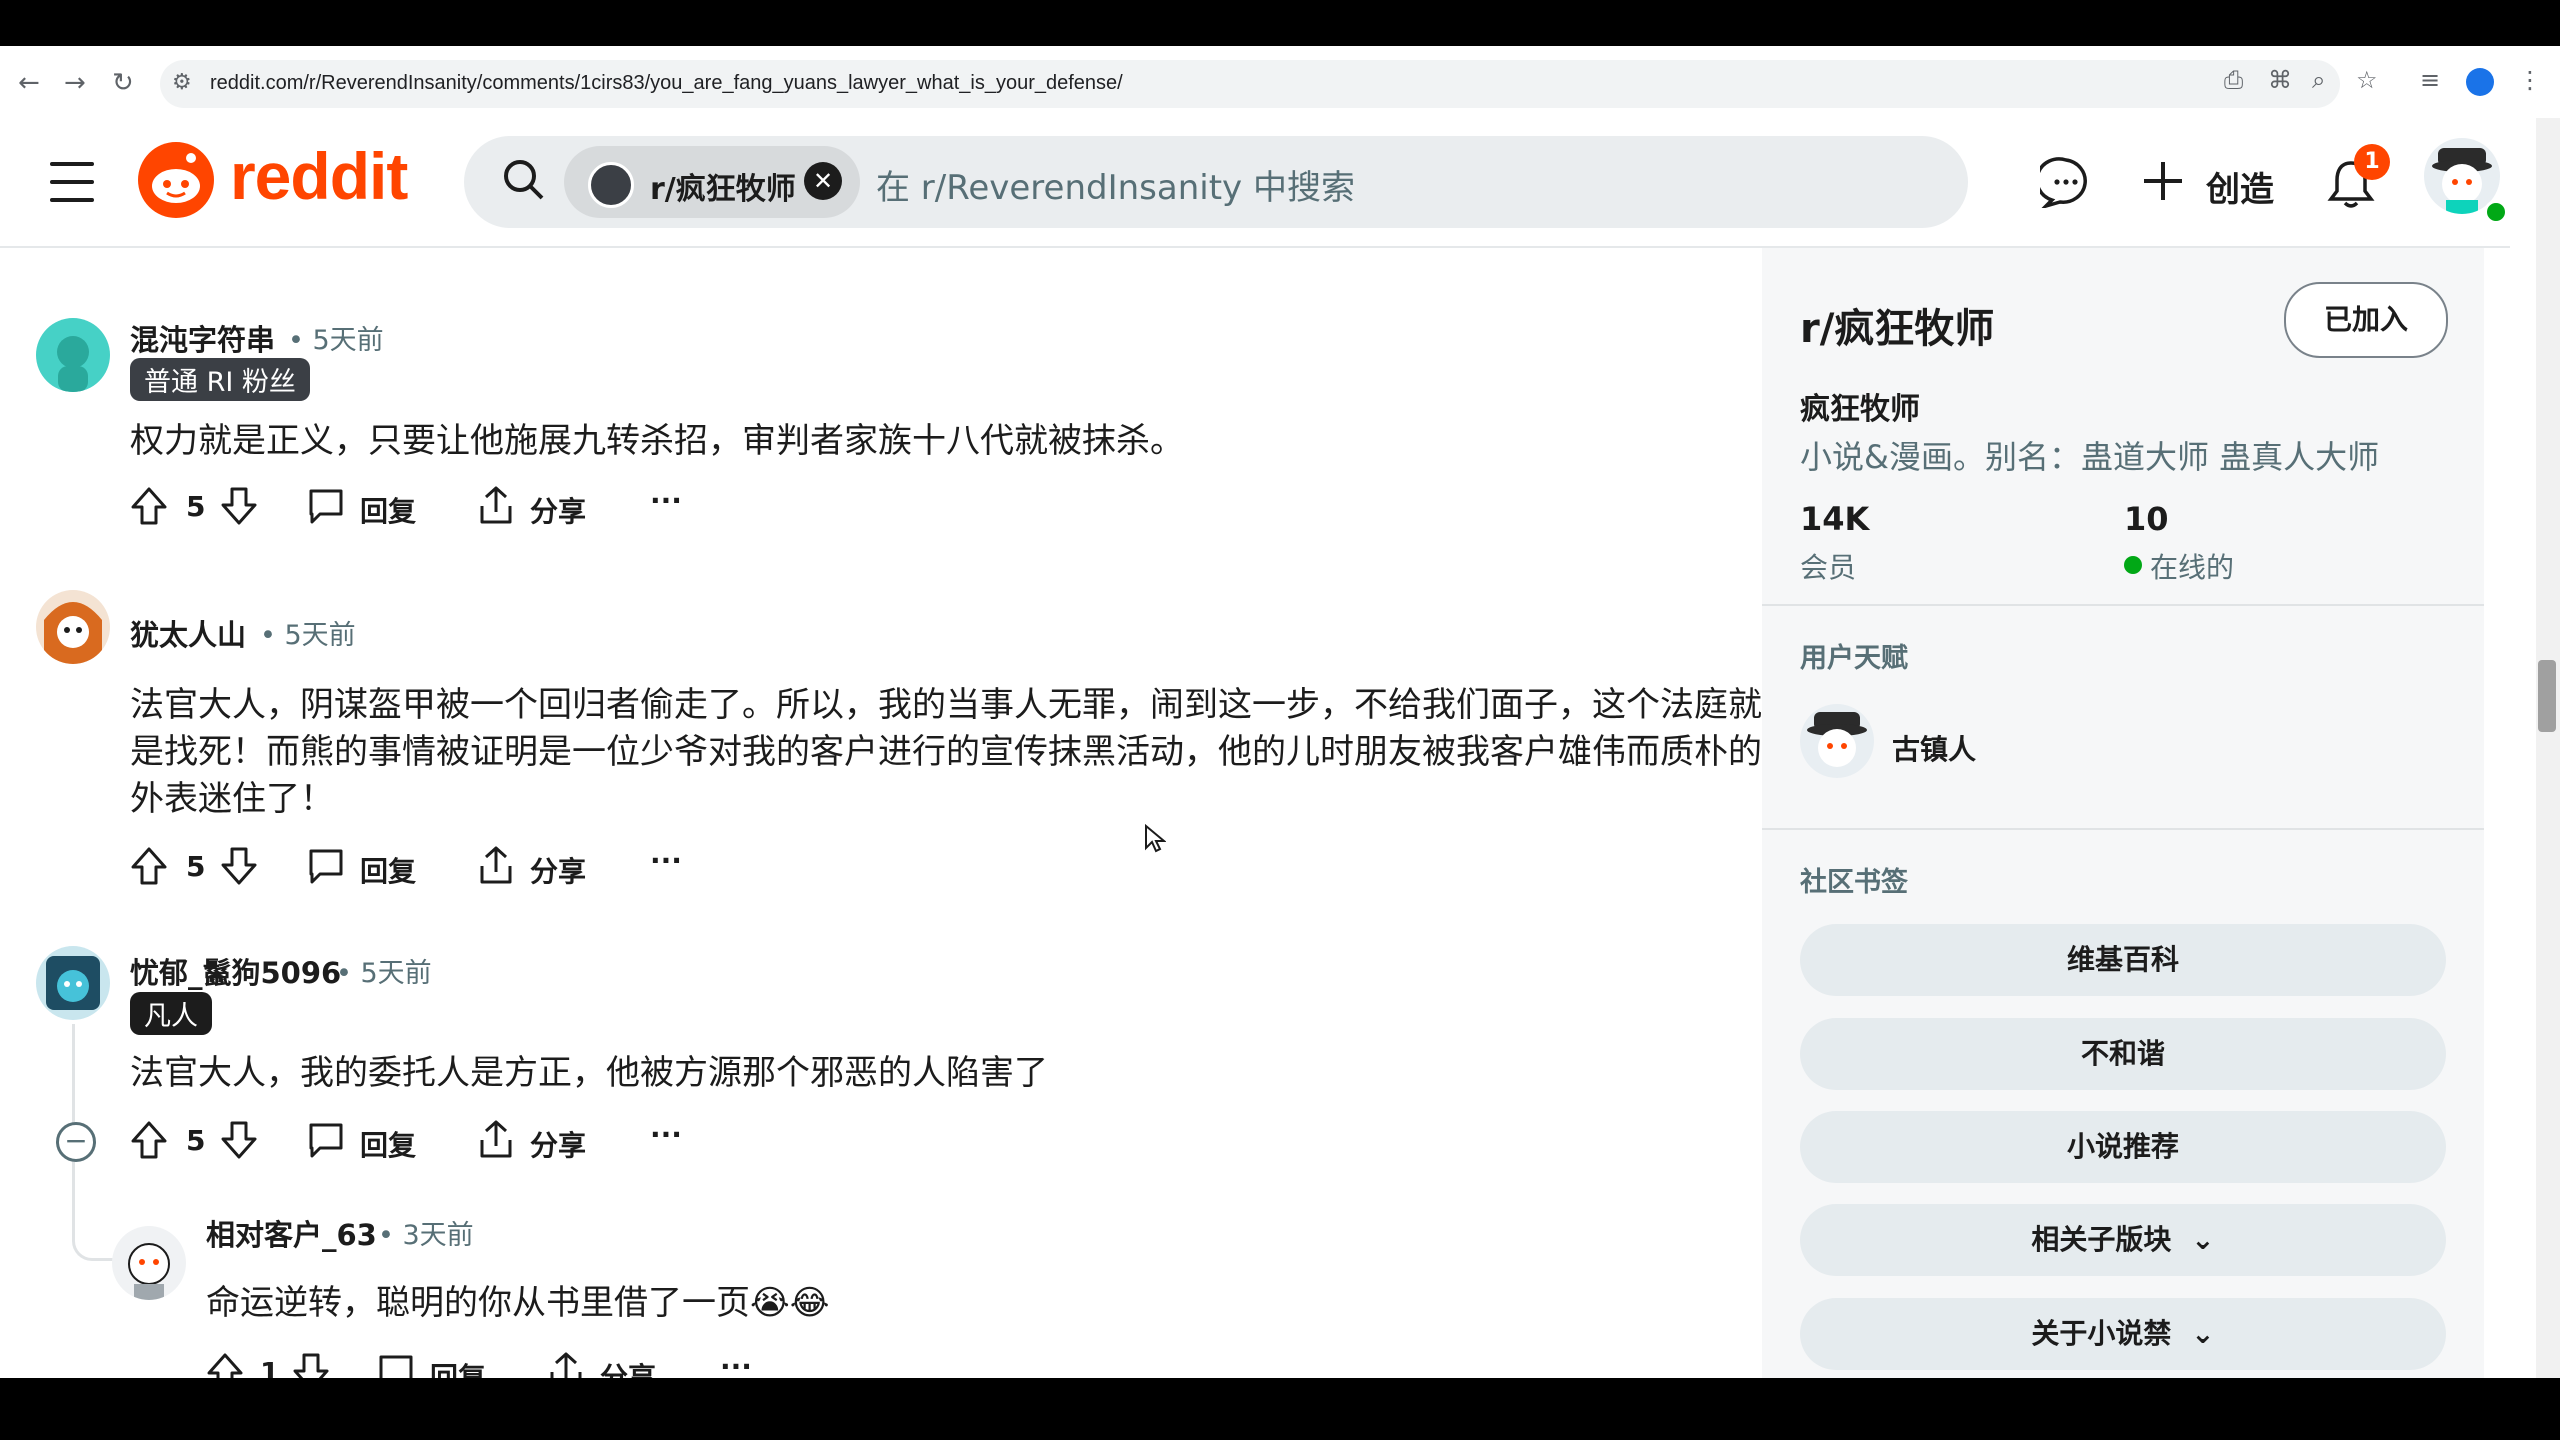 Image resolution: width=2560 pixels, height=1440 pixels. I want to click on reddit-logo-icon, so click(176, 180).